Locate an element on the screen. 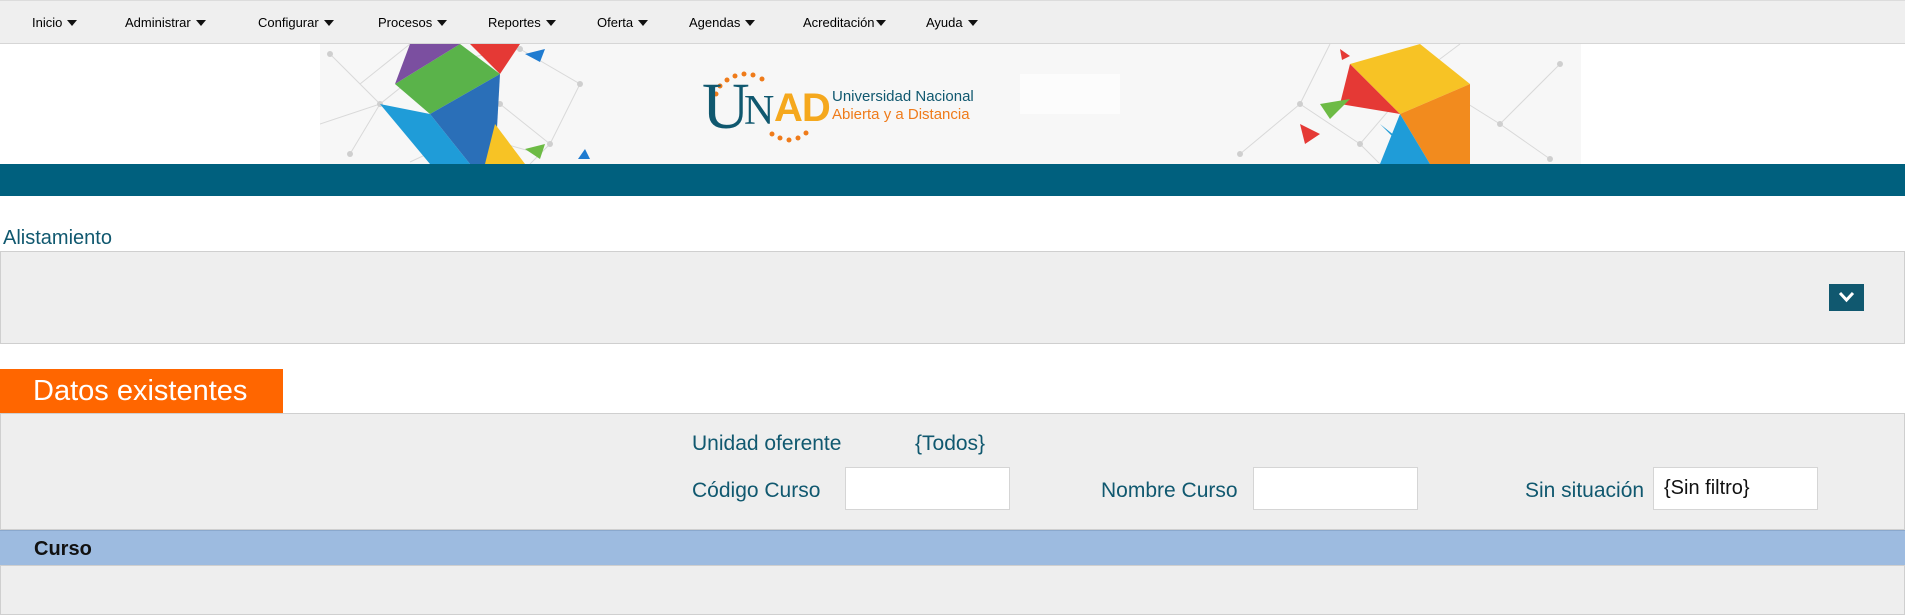 The height and width of the screenshot is (615, 1905). datos-existentes-tab: Datos existentes is located at coordinates (141, 391).